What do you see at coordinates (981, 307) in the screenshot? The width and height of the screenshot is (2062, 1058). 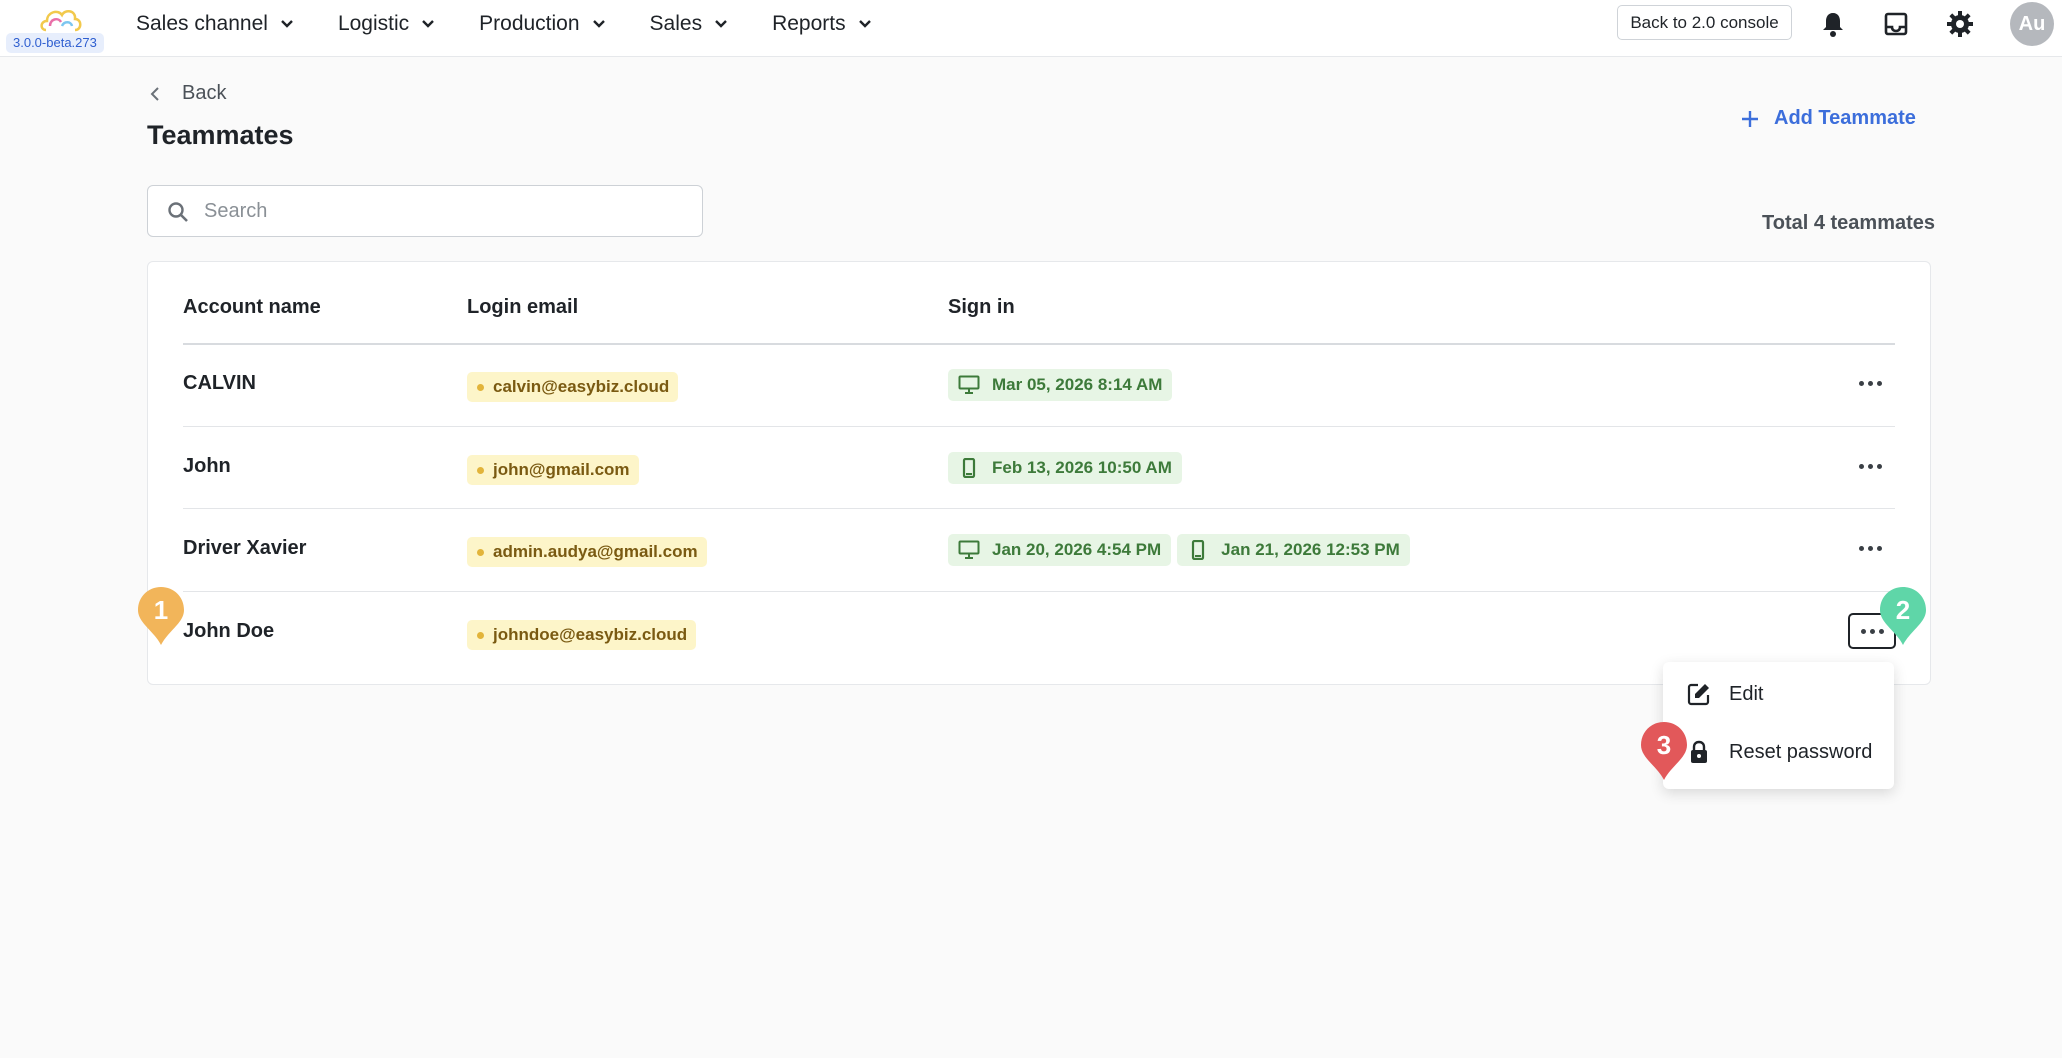 I see `column-header-sign-in: Sign in` at bounding box center [981, 307].